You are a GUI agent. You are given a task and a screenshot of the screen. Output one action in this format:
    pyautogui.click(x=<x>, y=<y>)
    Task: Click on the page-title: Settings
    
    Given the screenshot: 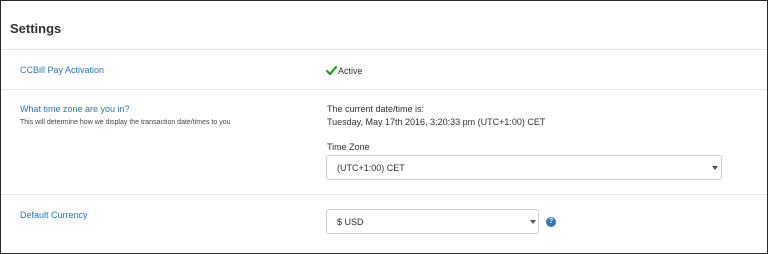 What is the action you would take?
    pyautogui.click(x=36, y=28)
    